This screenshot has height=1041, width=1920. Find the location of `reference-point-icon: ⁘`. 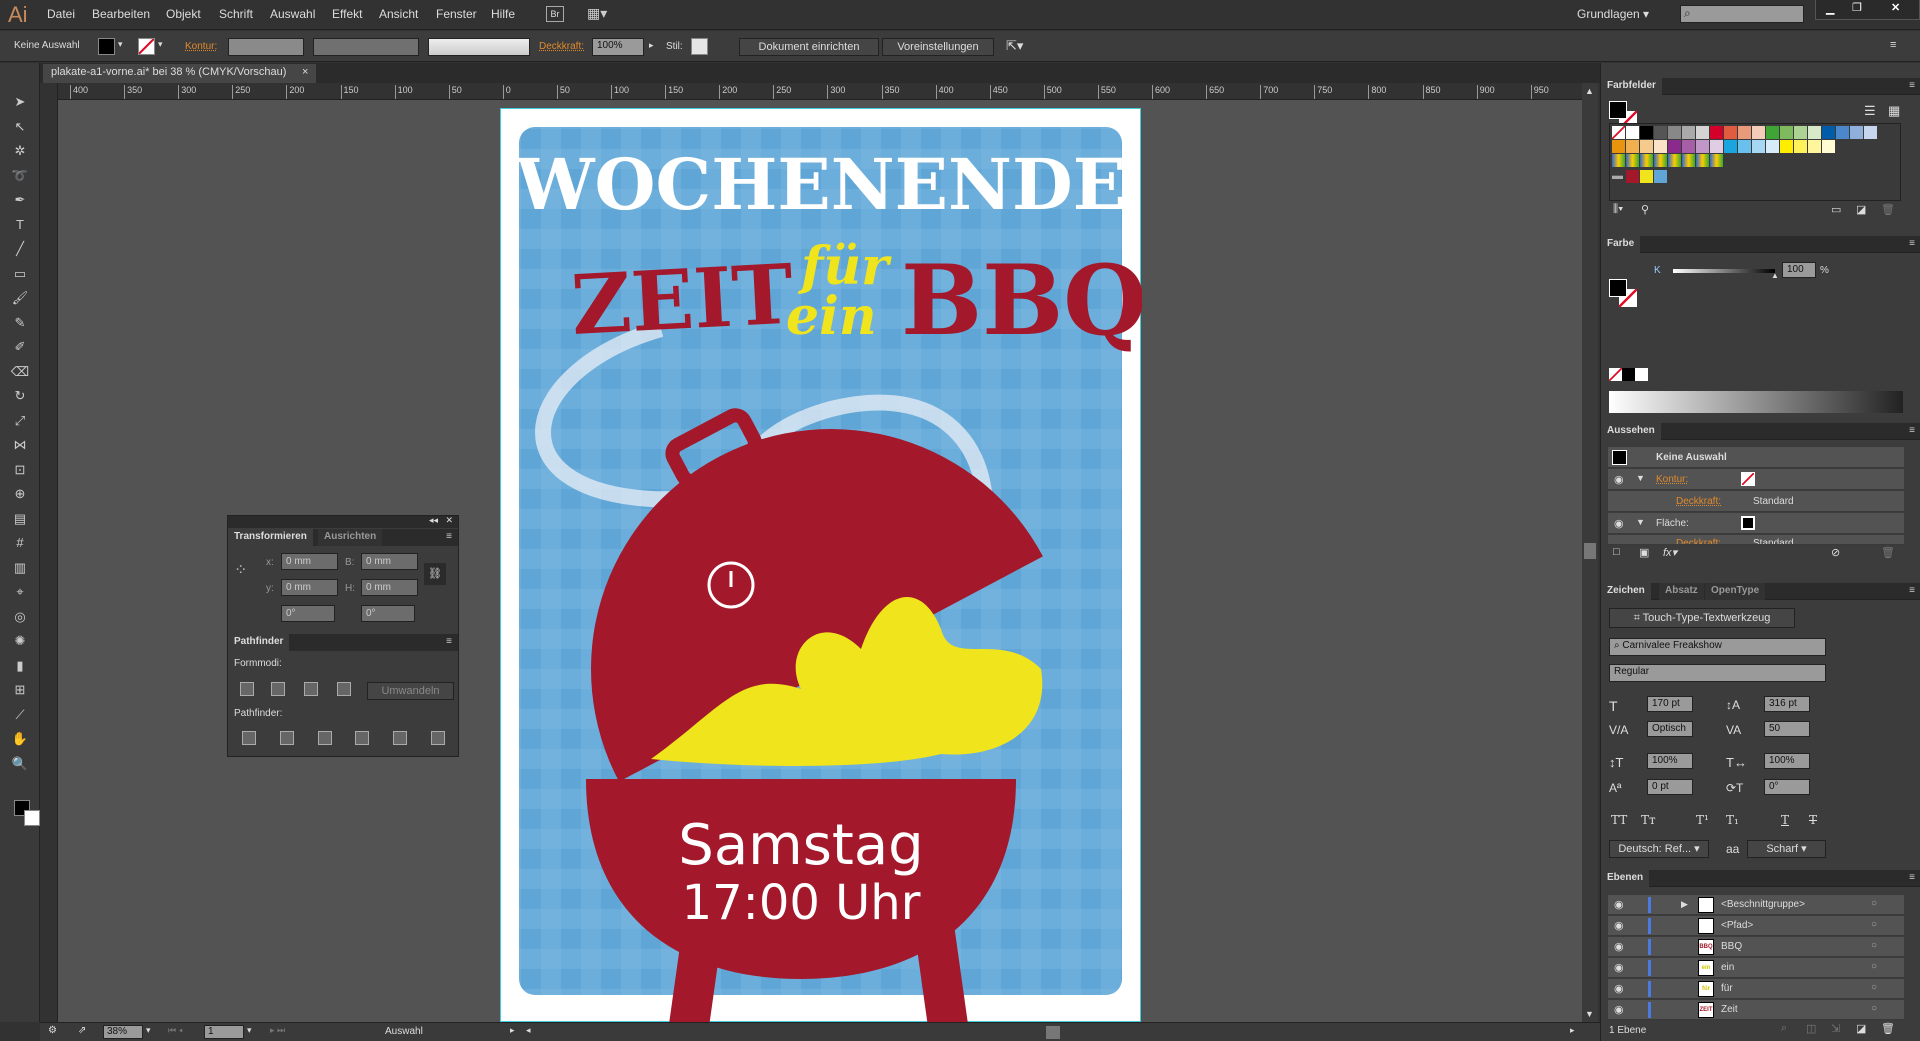

reference-point-icon: ⁘ is located at coordinates (240, 570).